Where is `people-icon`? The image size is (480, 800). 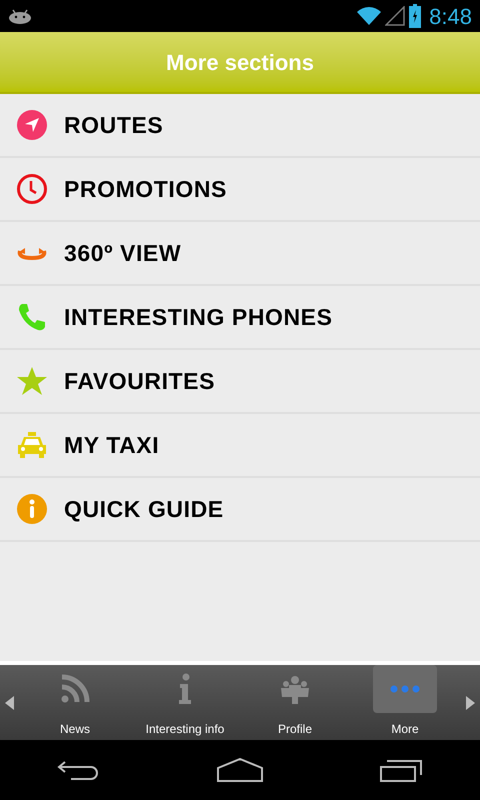
people-icon is located at coordinates (295, 689).